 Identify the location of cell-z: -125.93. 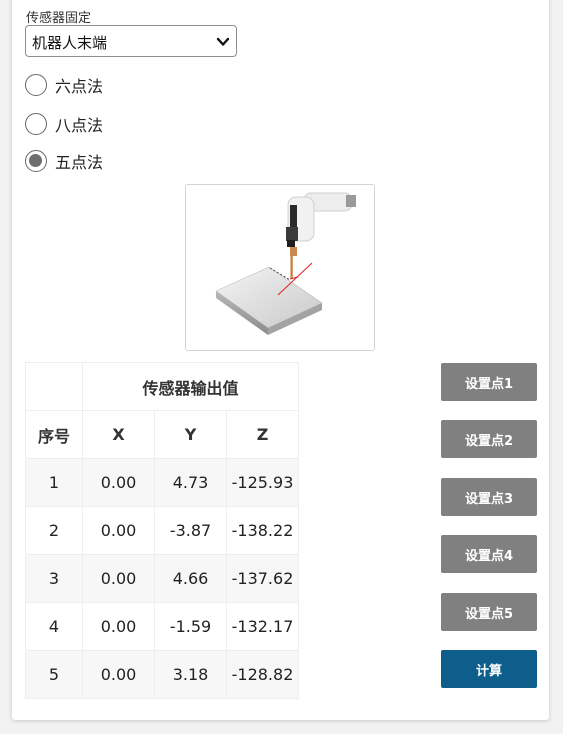
(262, 482).